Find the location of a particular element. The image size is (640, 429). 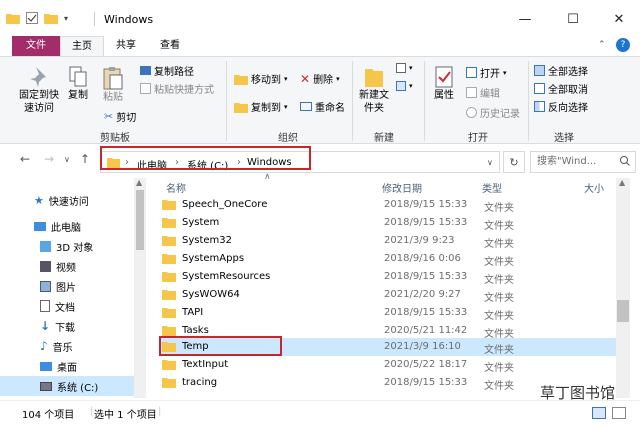

nav-this-pc: 此电脑 is located at coordinates (67, 226).